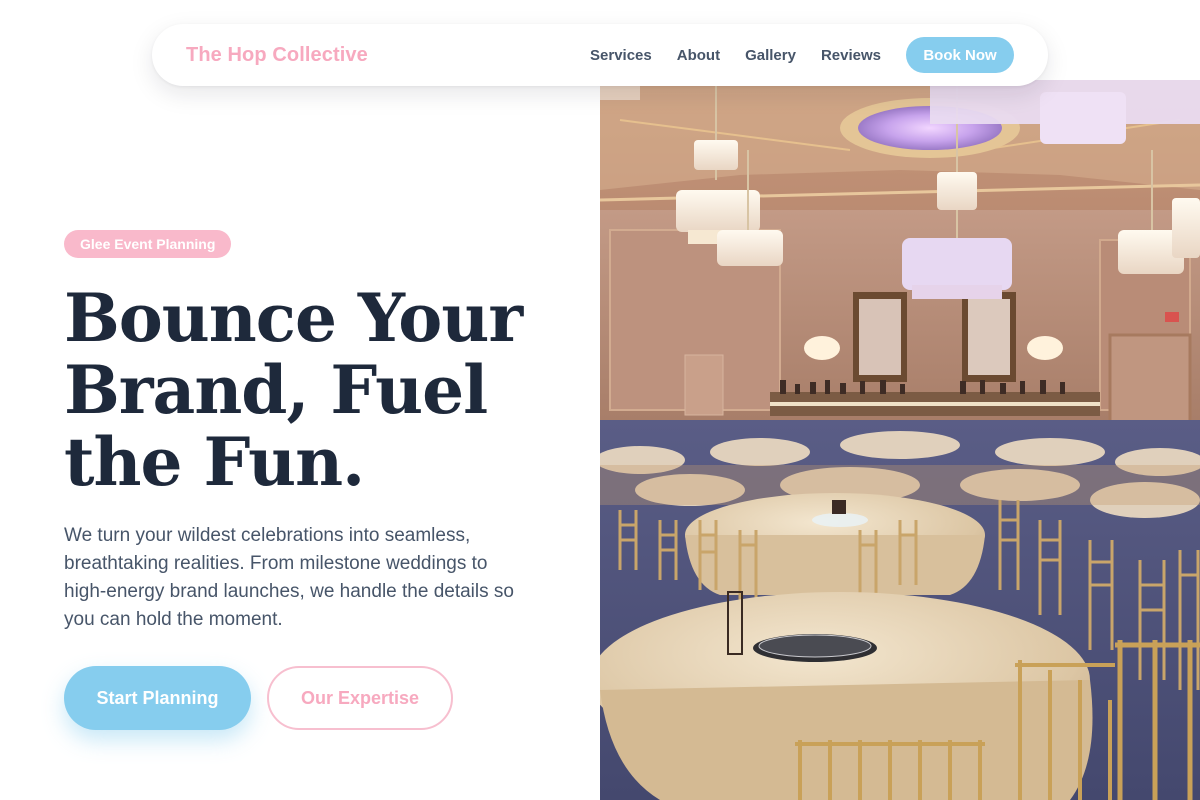 The image size is (1200, 800). Describe the element at coordinates (802, 55) in the screenshot. I see `nav-links: Services About Gallery Reviews Book Now` at that location.